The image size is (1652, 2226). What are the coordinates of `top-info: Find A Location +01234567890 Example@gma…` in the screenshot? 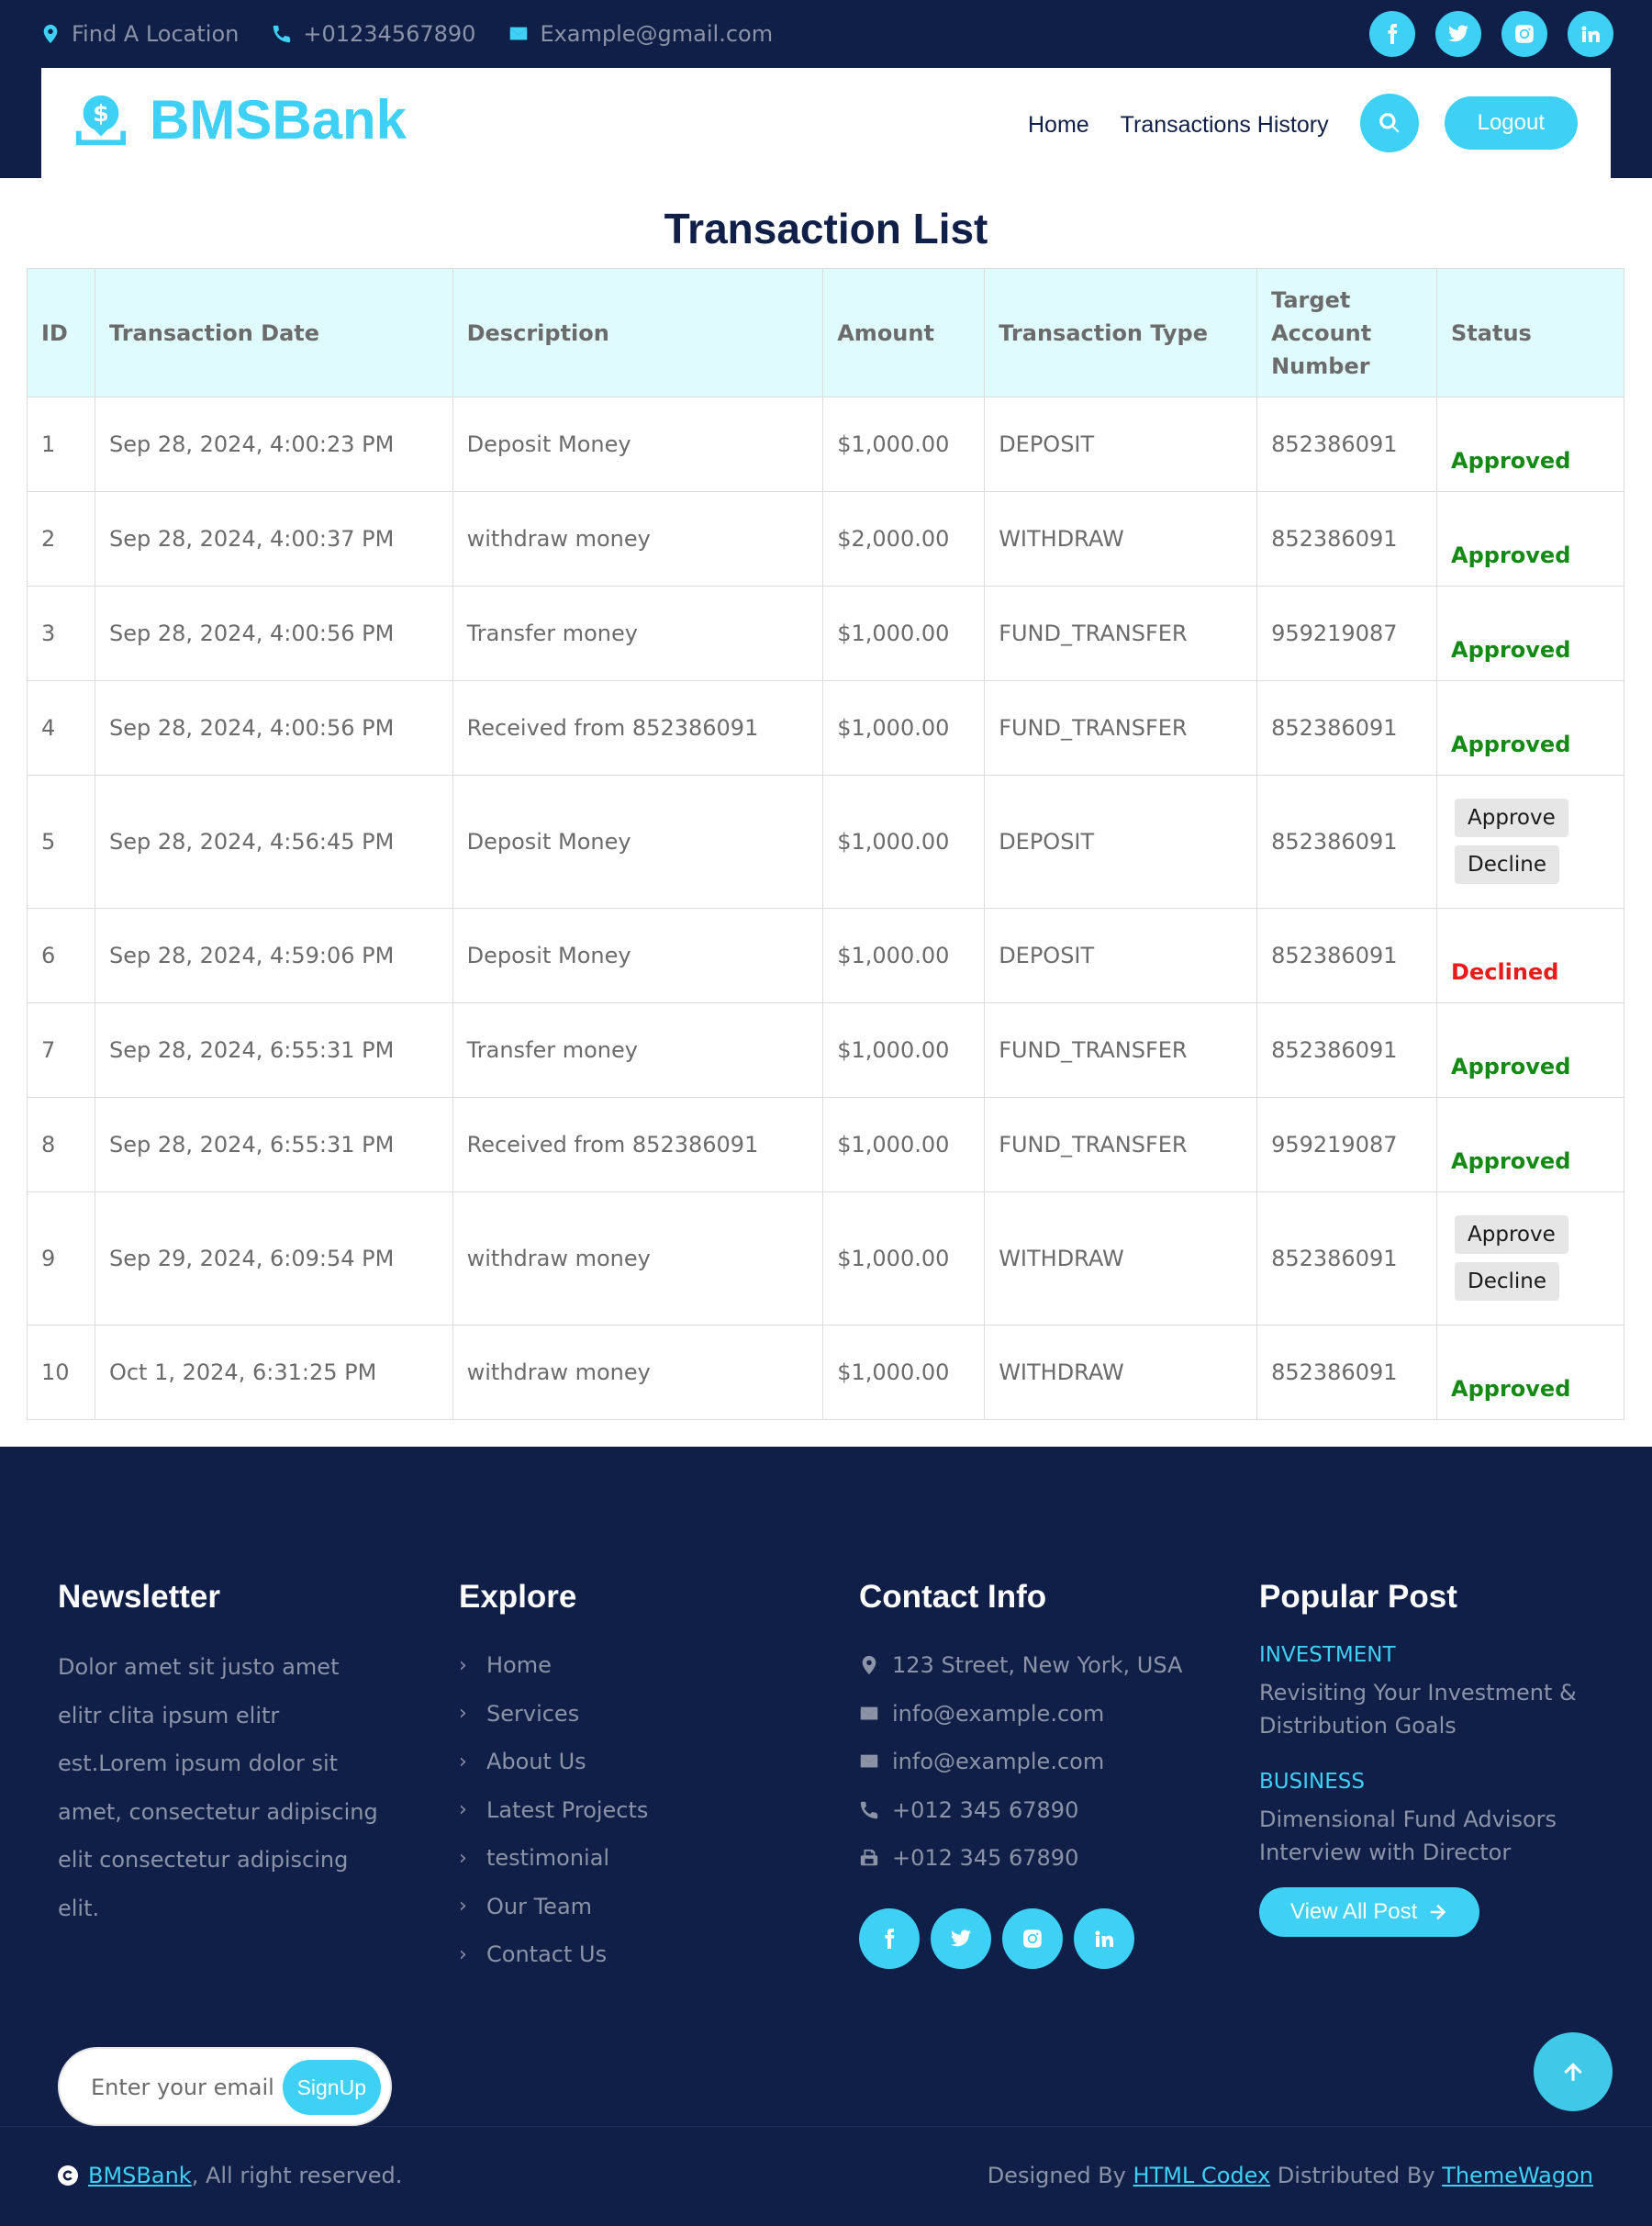 It's located at (407, 34).